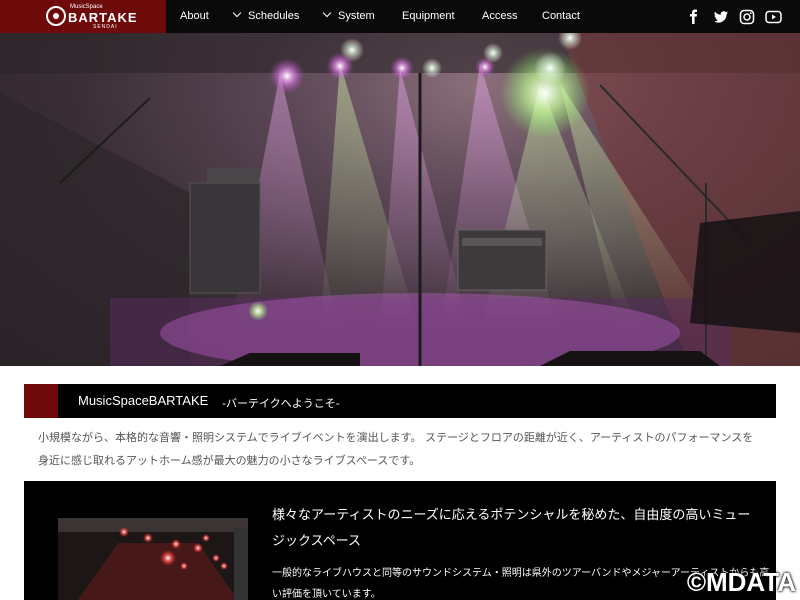  I want to click on nav-item-system: System, so click(348, 15).